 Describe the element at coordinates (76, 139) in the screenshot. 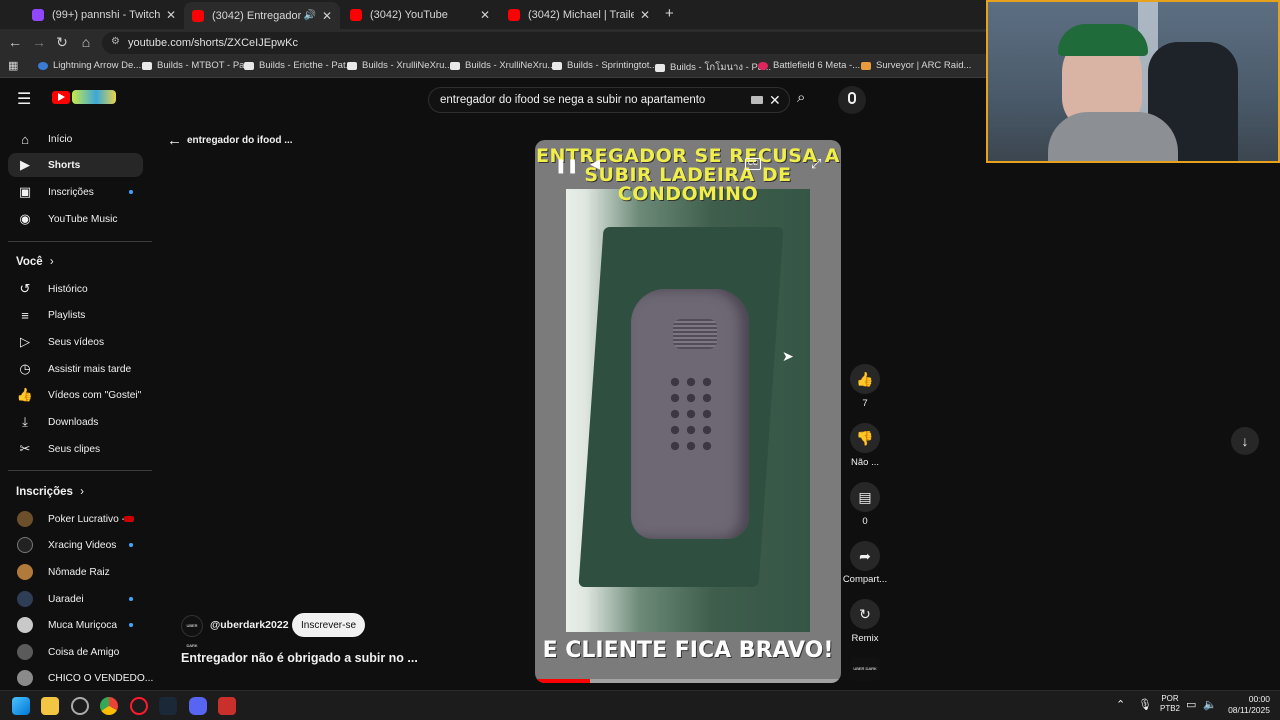

I see `sidebar-item-home: ⌂ Início` at that location.